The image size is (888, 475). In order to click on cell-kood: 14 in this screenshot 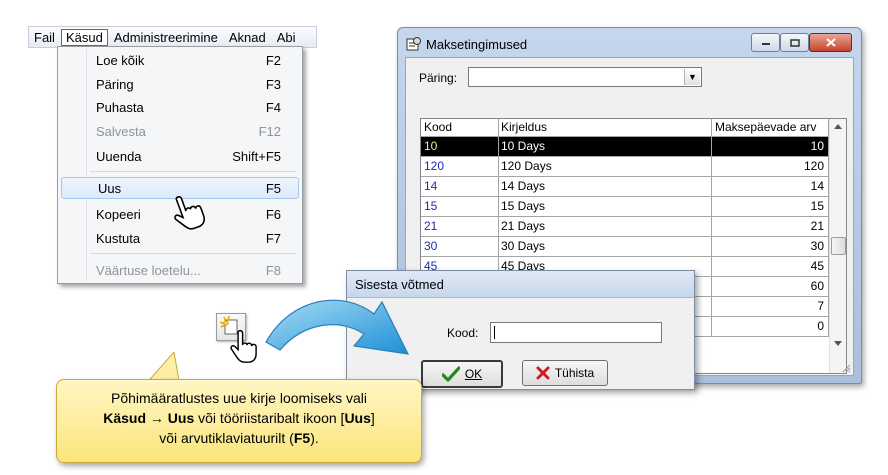, I will do `click(460, 186)`.